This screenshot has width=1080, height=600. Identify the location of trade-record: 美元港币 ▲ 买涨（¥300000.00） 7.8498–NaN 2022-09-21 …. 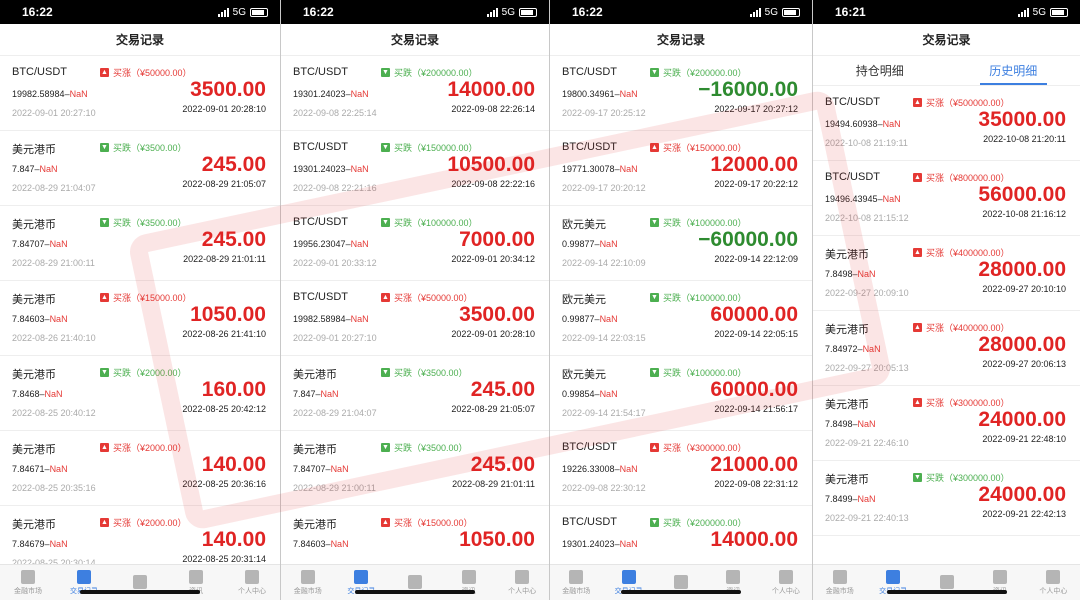
(946, 423).